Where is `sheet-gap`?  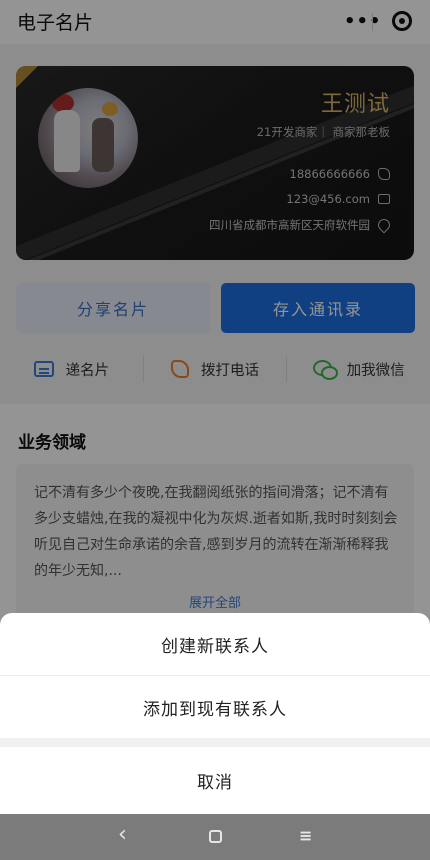
sheet-gap is located at coordinates (215, 742).